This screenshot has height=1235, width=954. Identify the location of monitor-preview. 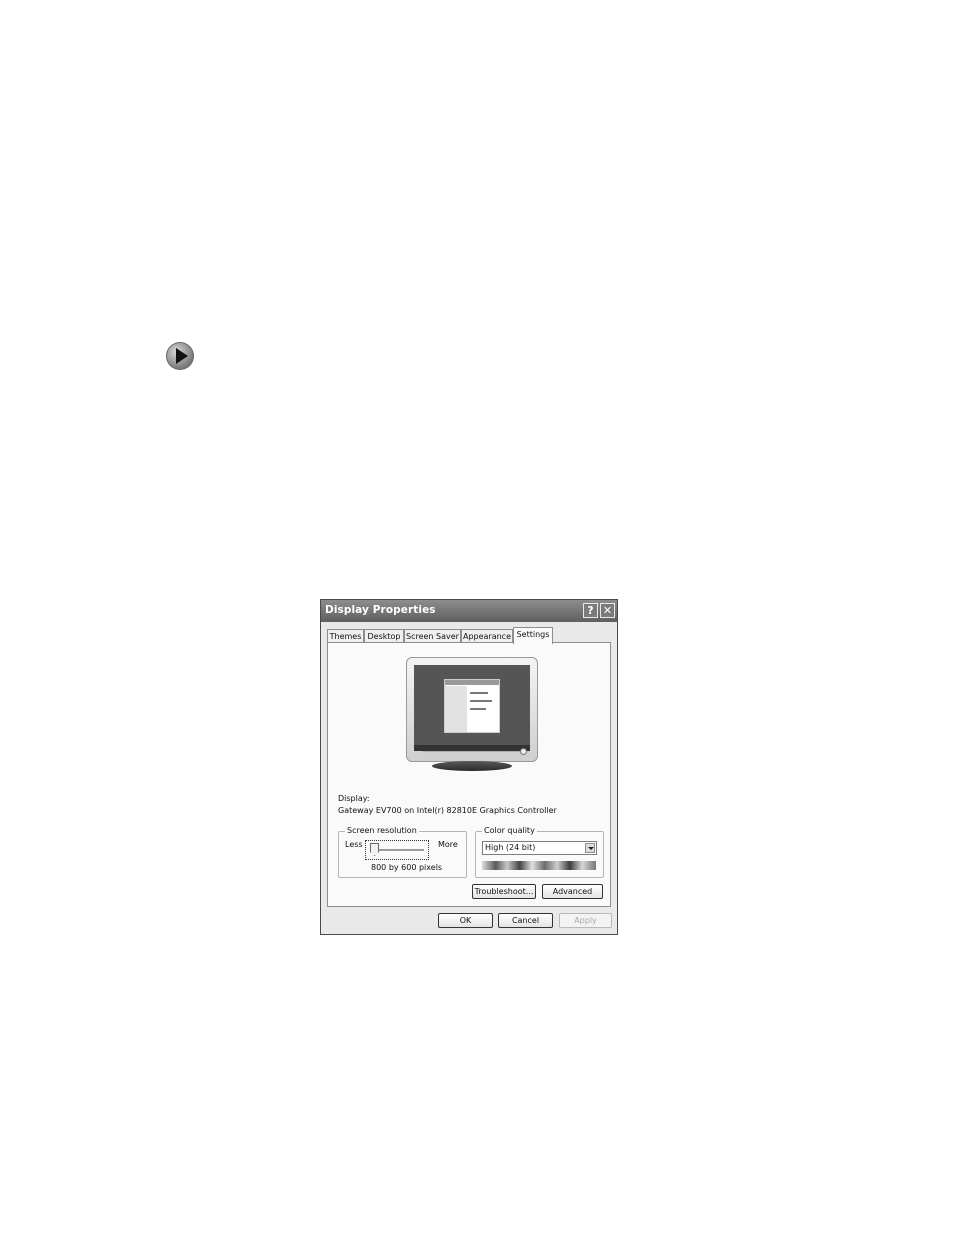
(472, 709).